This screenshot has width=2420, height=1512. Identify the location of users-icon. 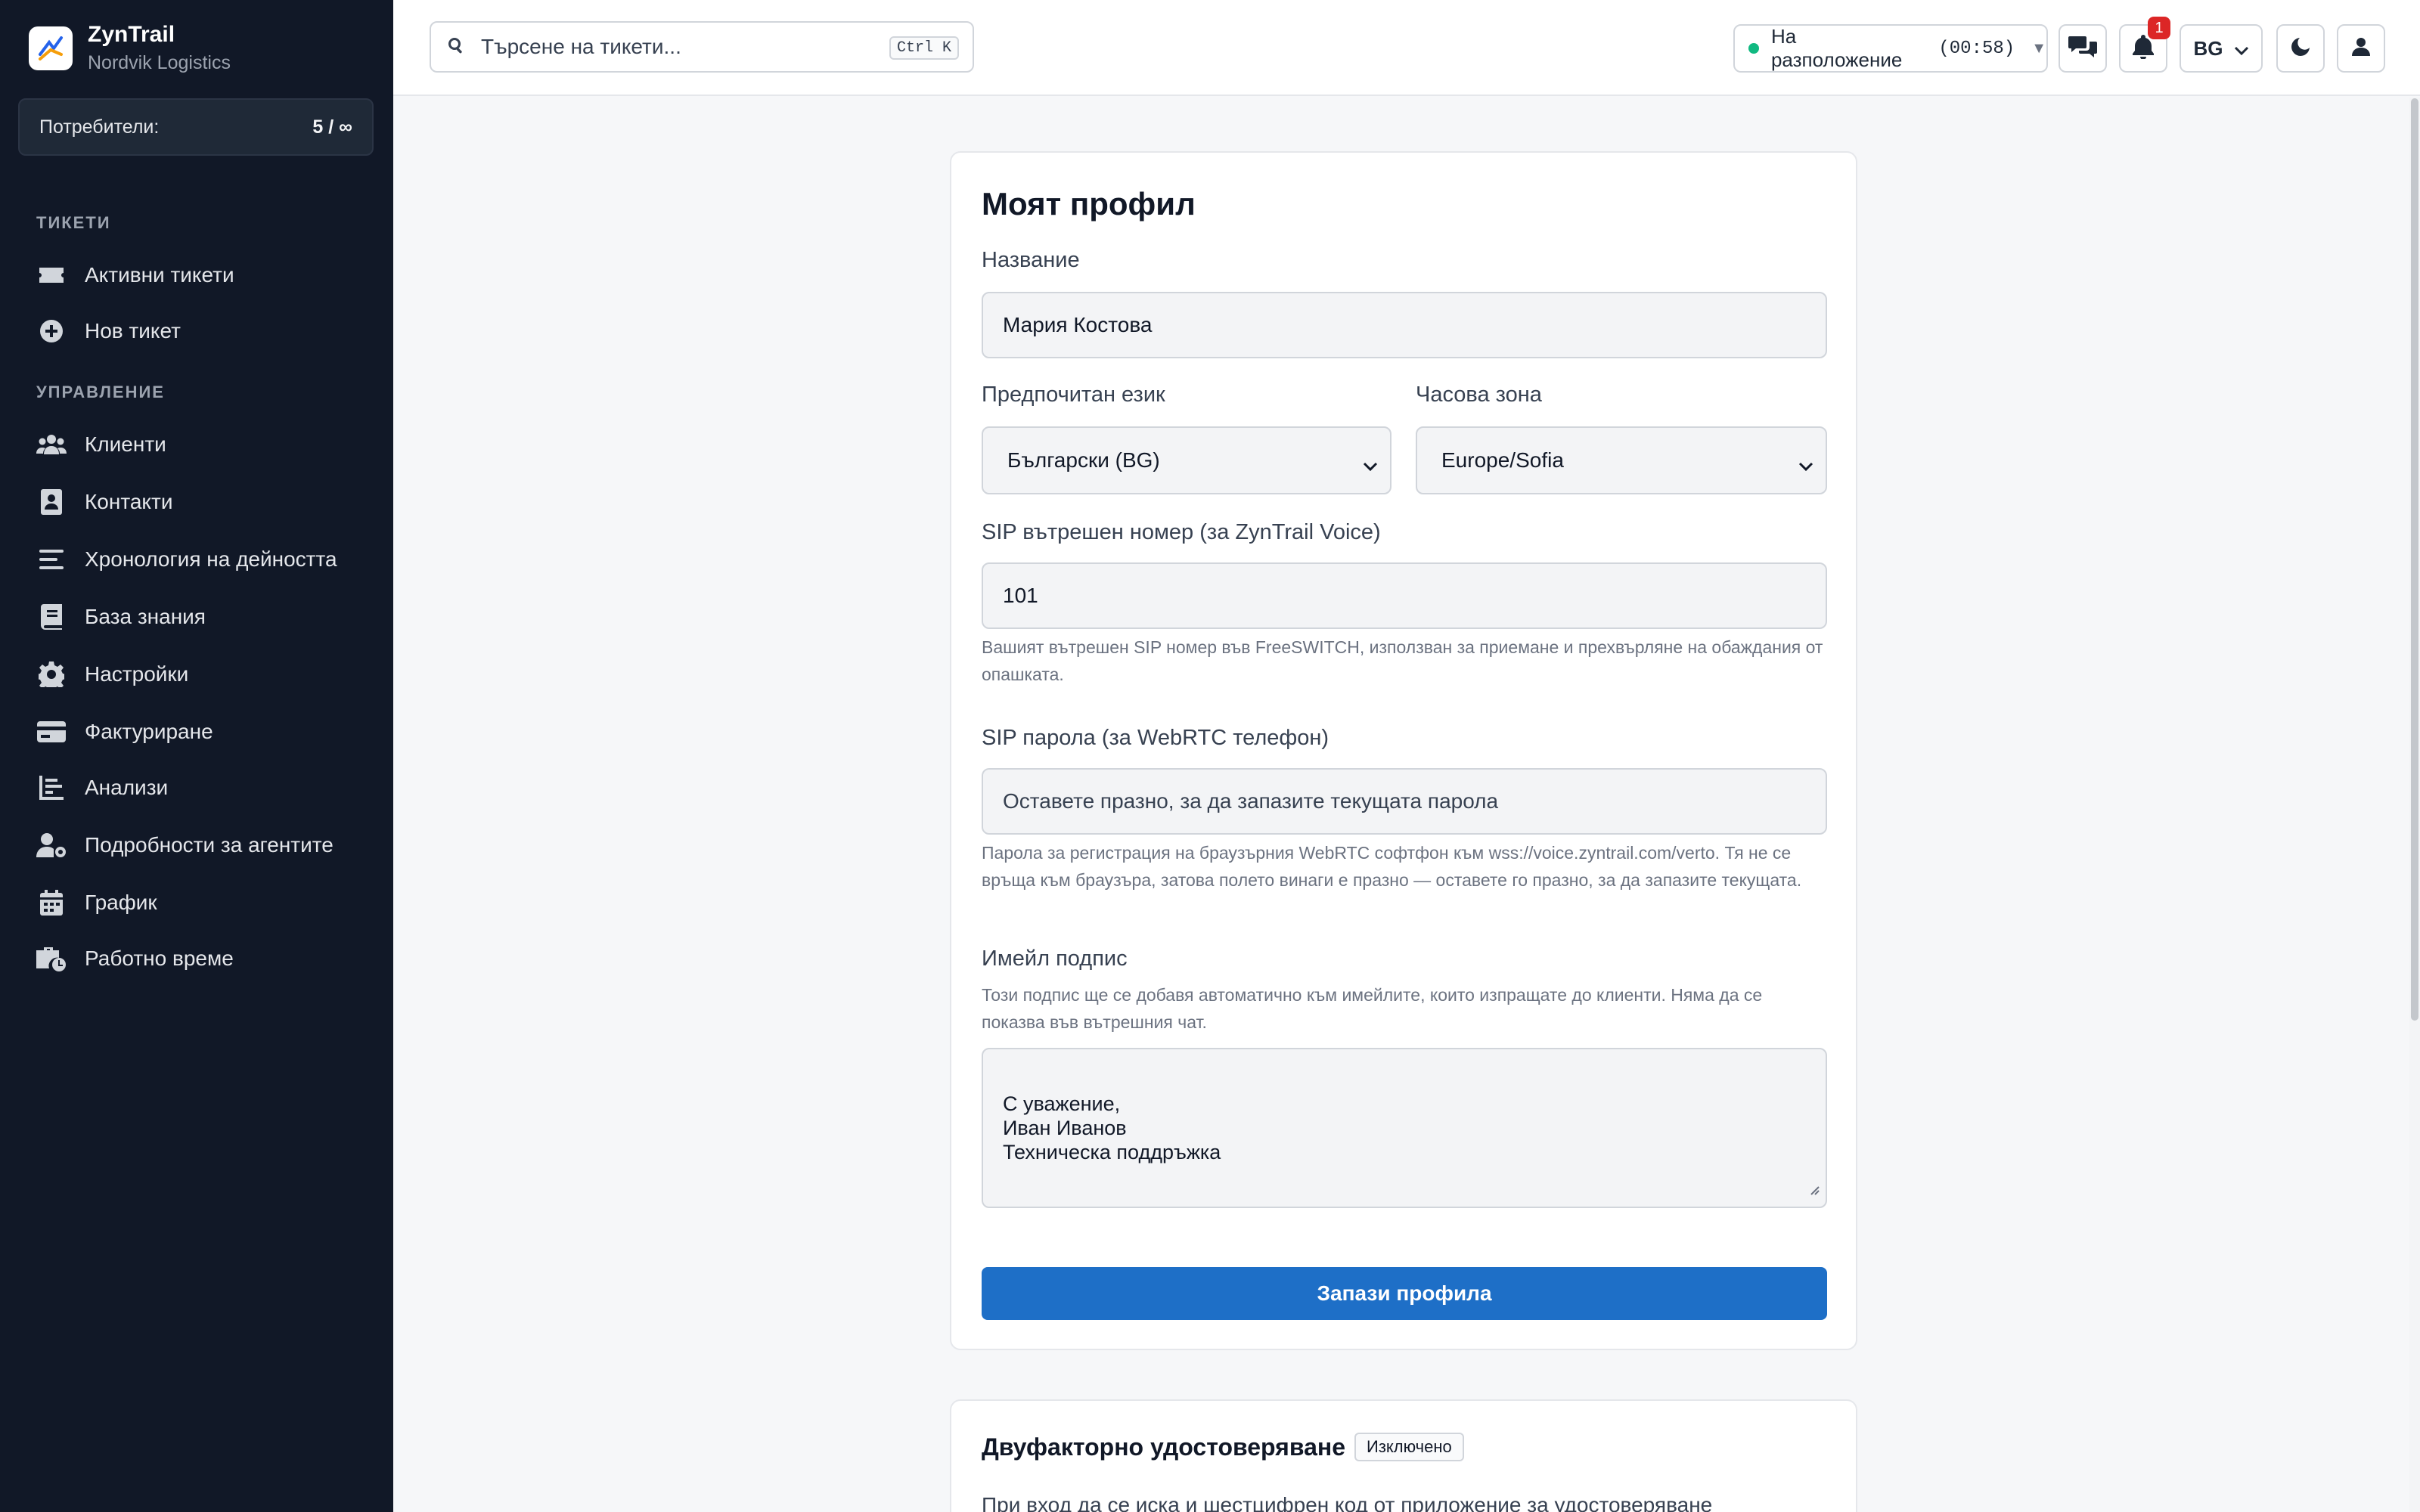
(51, 444).